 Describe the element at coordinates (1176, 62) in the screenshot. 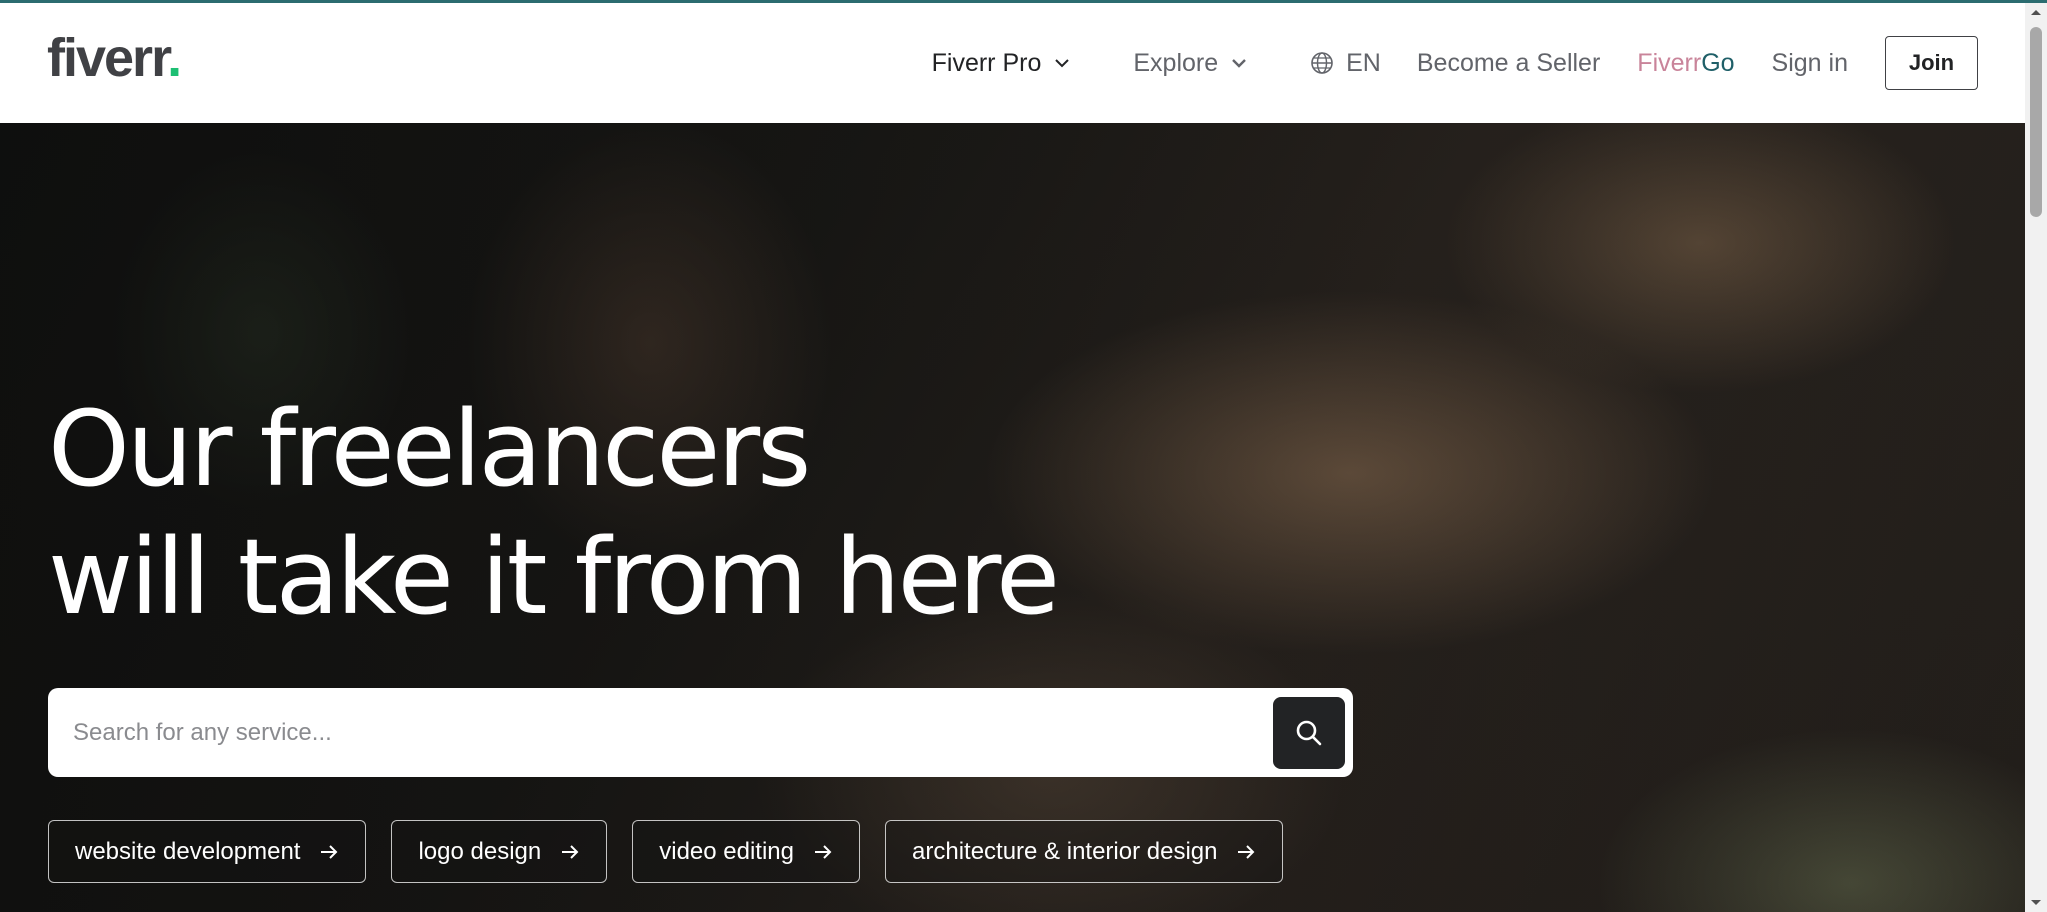

I see `nav-explore-label: Explore` at that location.